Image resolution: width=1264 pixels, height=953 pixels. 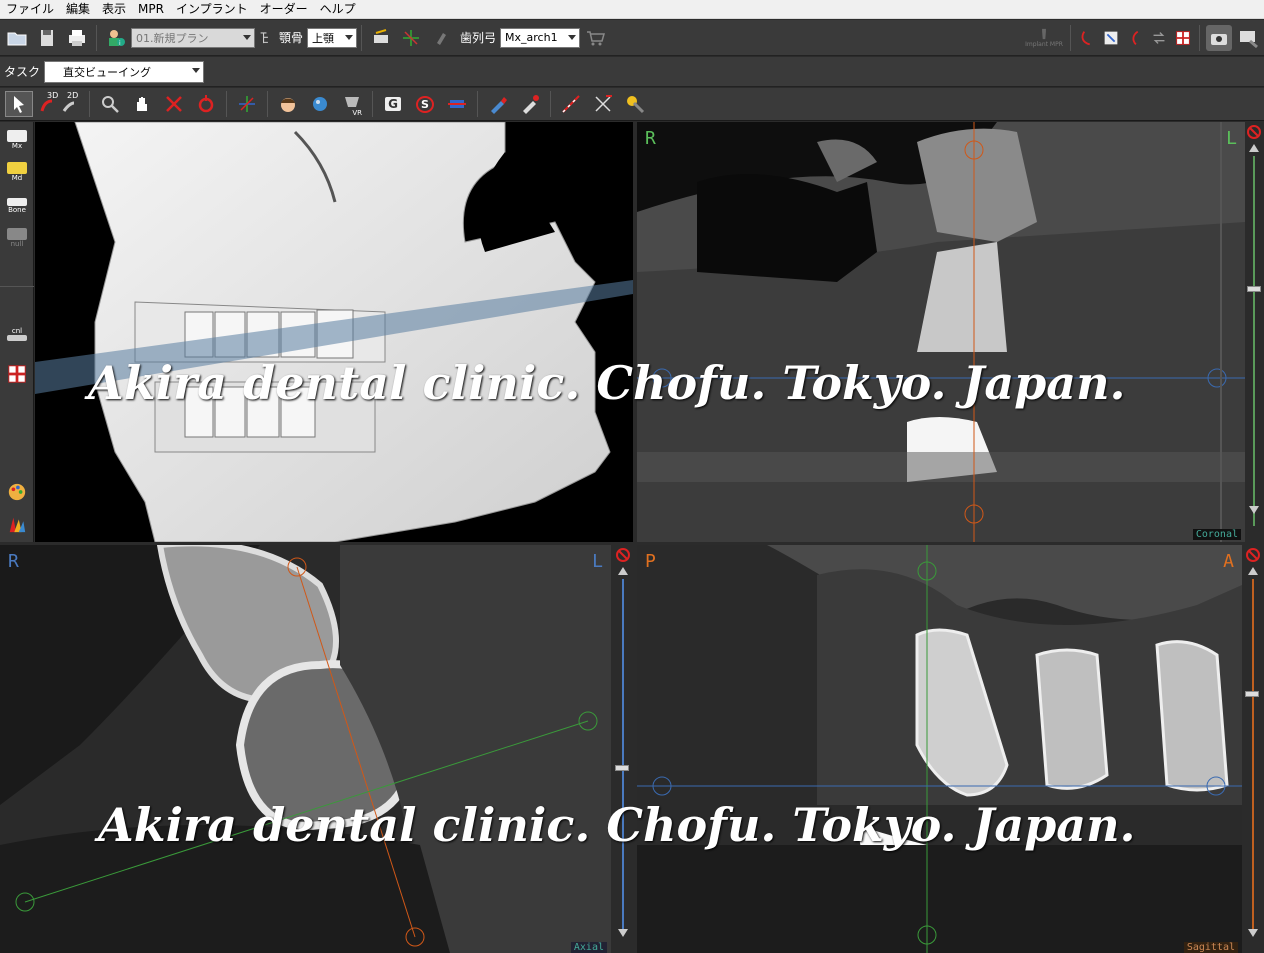 What do you see at coordinates (441, 38) in the screenshot?
I see `tooth-tool-button` at bounding box center [441, 38].